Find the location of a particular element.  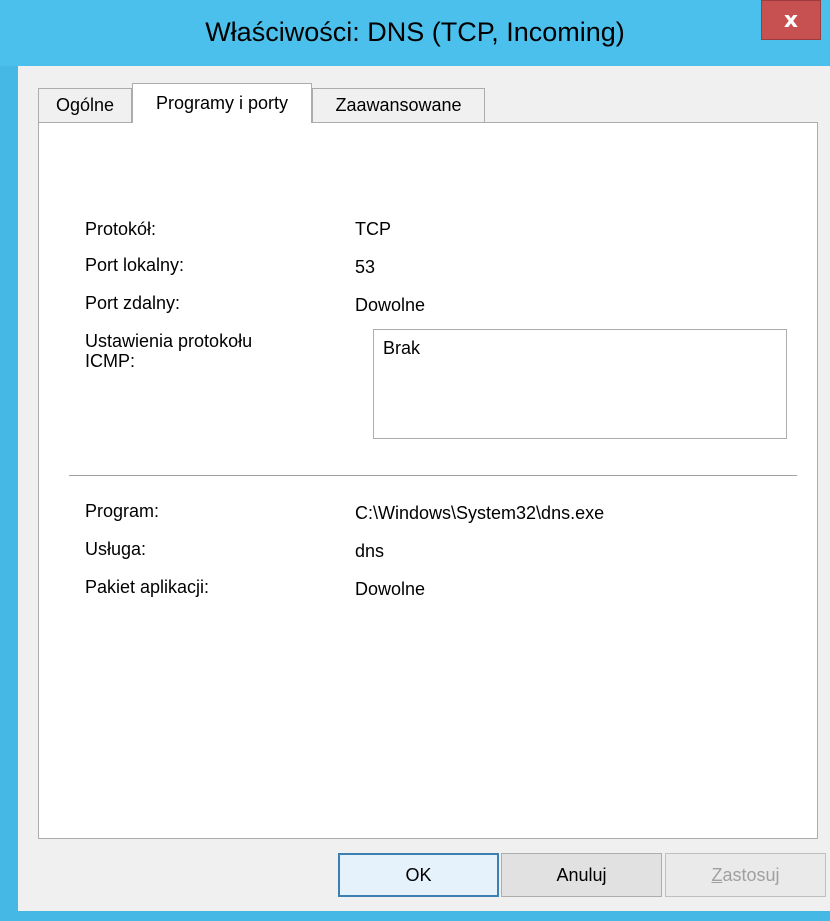

tab-general: Ogólne is located at coordinates (85, 105).